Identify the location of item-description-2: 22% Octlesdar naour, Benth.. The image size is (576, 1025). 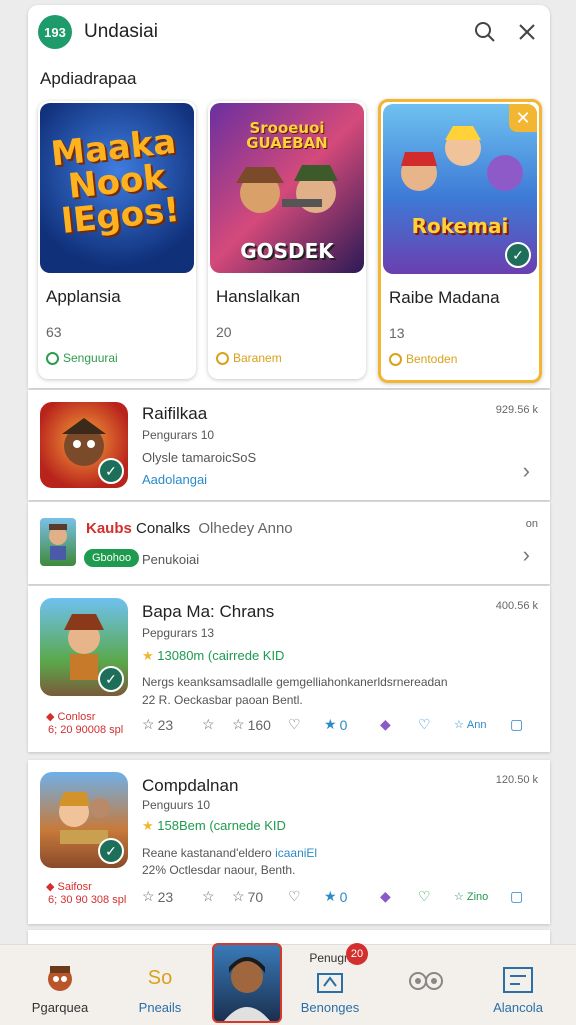
(219, 870).